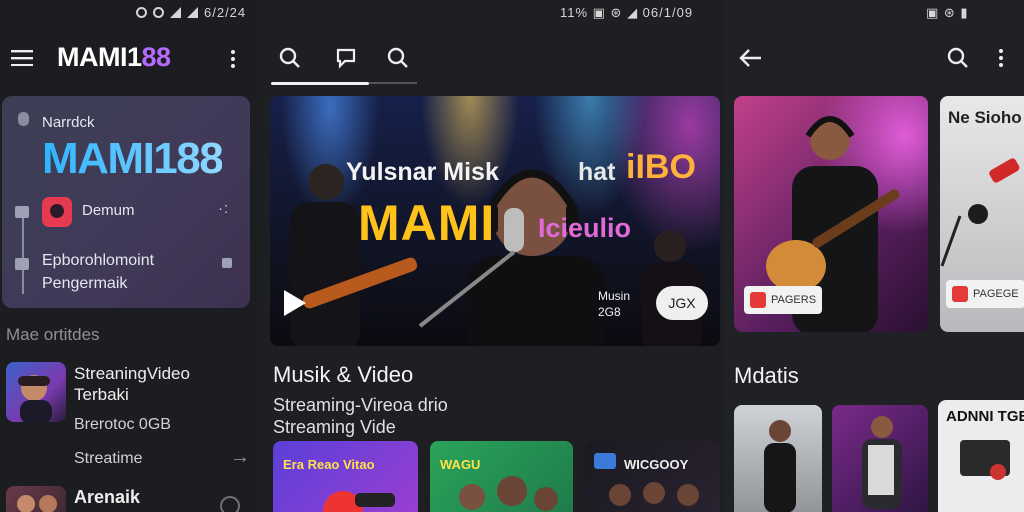  I want to click on search-icon, so click(290, 58).